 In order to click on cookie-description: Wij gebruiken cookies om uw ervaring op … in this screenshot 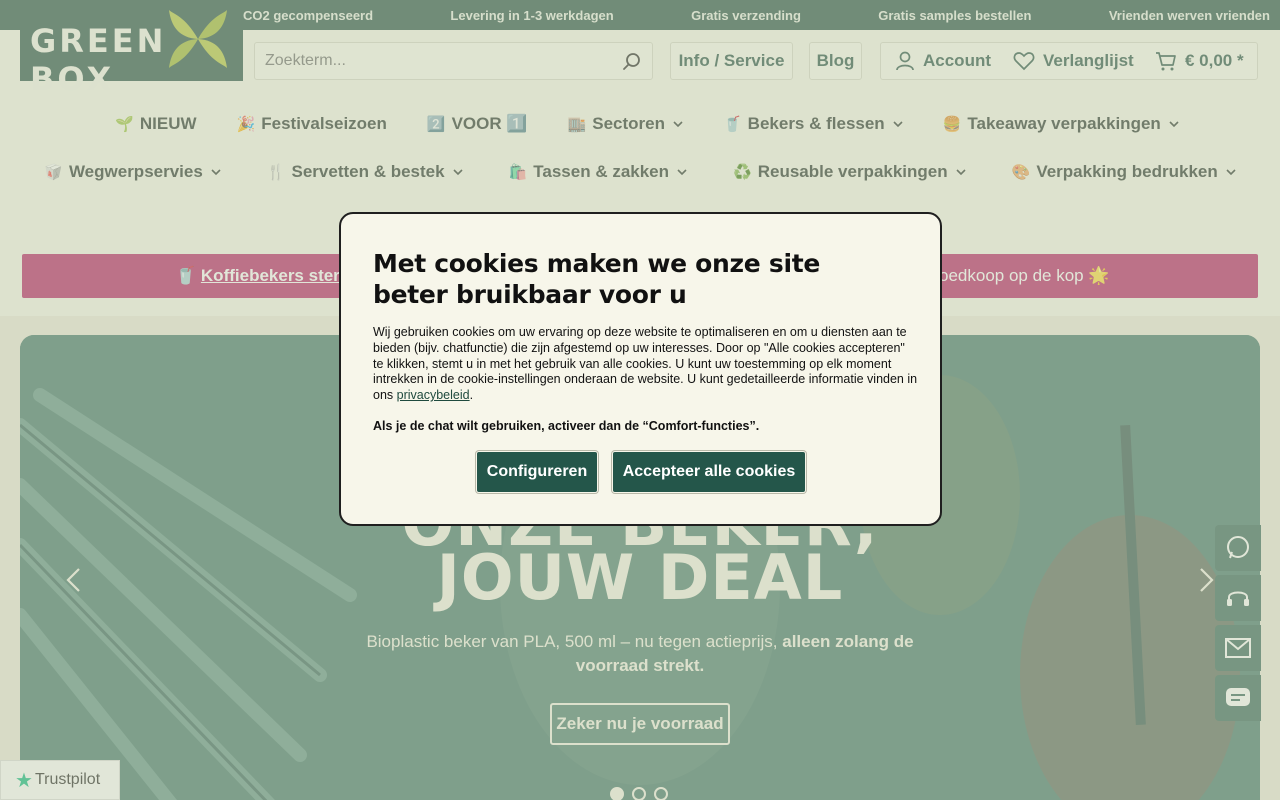, I will do `click(645, 364)`.